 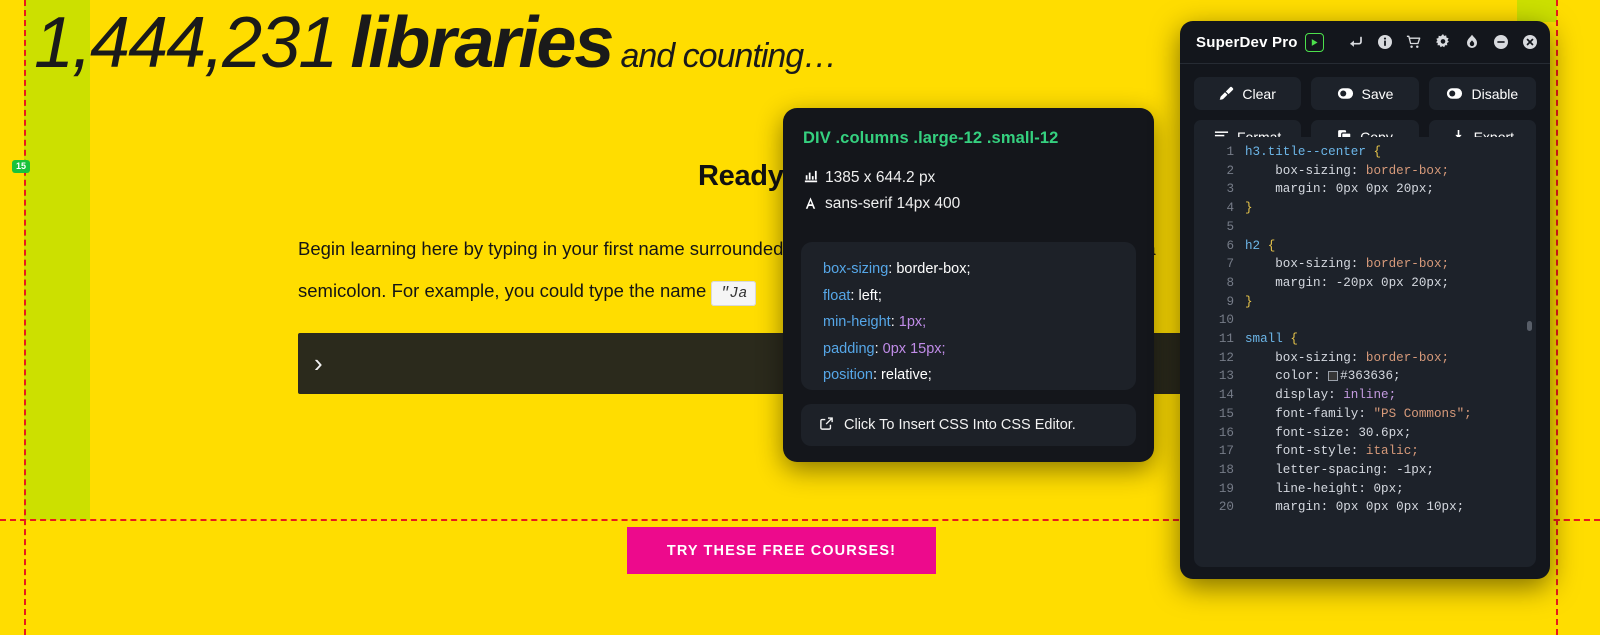 What do you see at coordinates (810, 204) in the screenshot?
I see `font-icon` at bounding box center [810, 204].